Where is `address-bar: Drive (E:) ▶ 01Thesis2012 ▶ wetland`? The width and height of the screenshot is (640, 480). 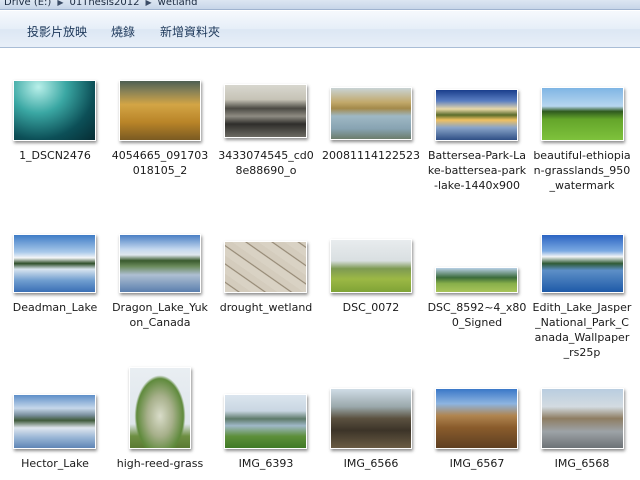 address-bar: Drive (E:) ▶ 01Thesis2012 ▶ wetland is located at coordinates (320, 5).